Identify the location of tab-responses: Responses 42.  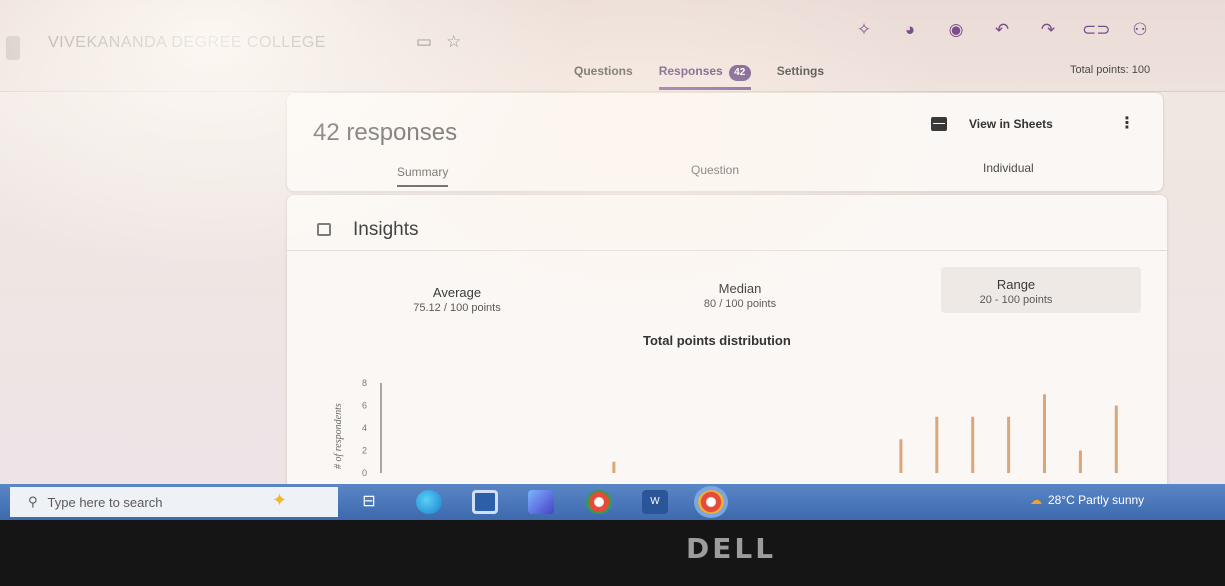
(704, 77).